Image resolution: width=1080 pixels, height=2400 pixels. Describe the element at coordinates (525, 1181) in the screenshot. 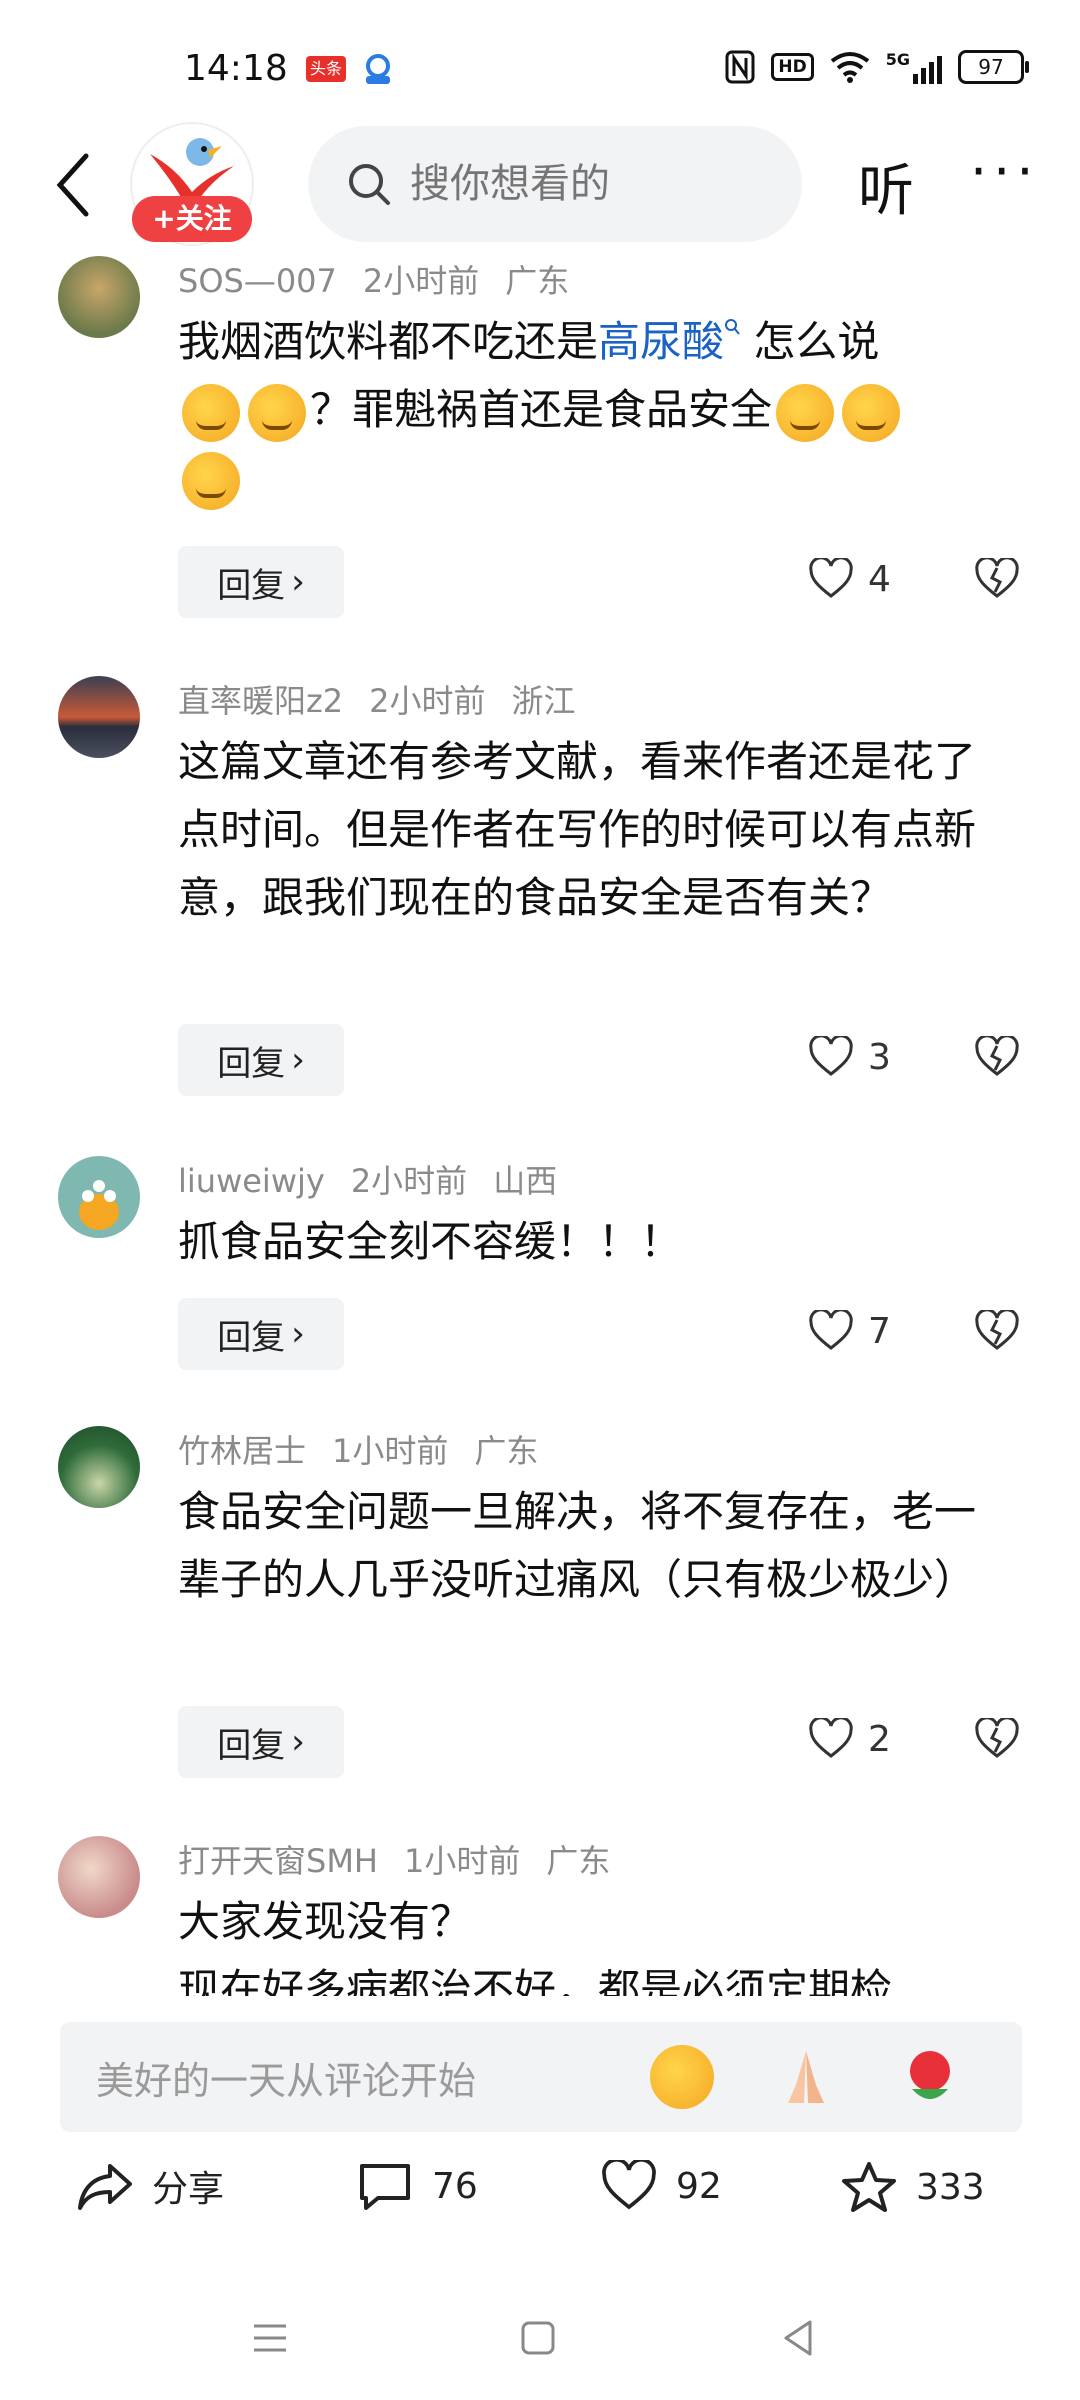

I see `comment-location: 山西` at that location.